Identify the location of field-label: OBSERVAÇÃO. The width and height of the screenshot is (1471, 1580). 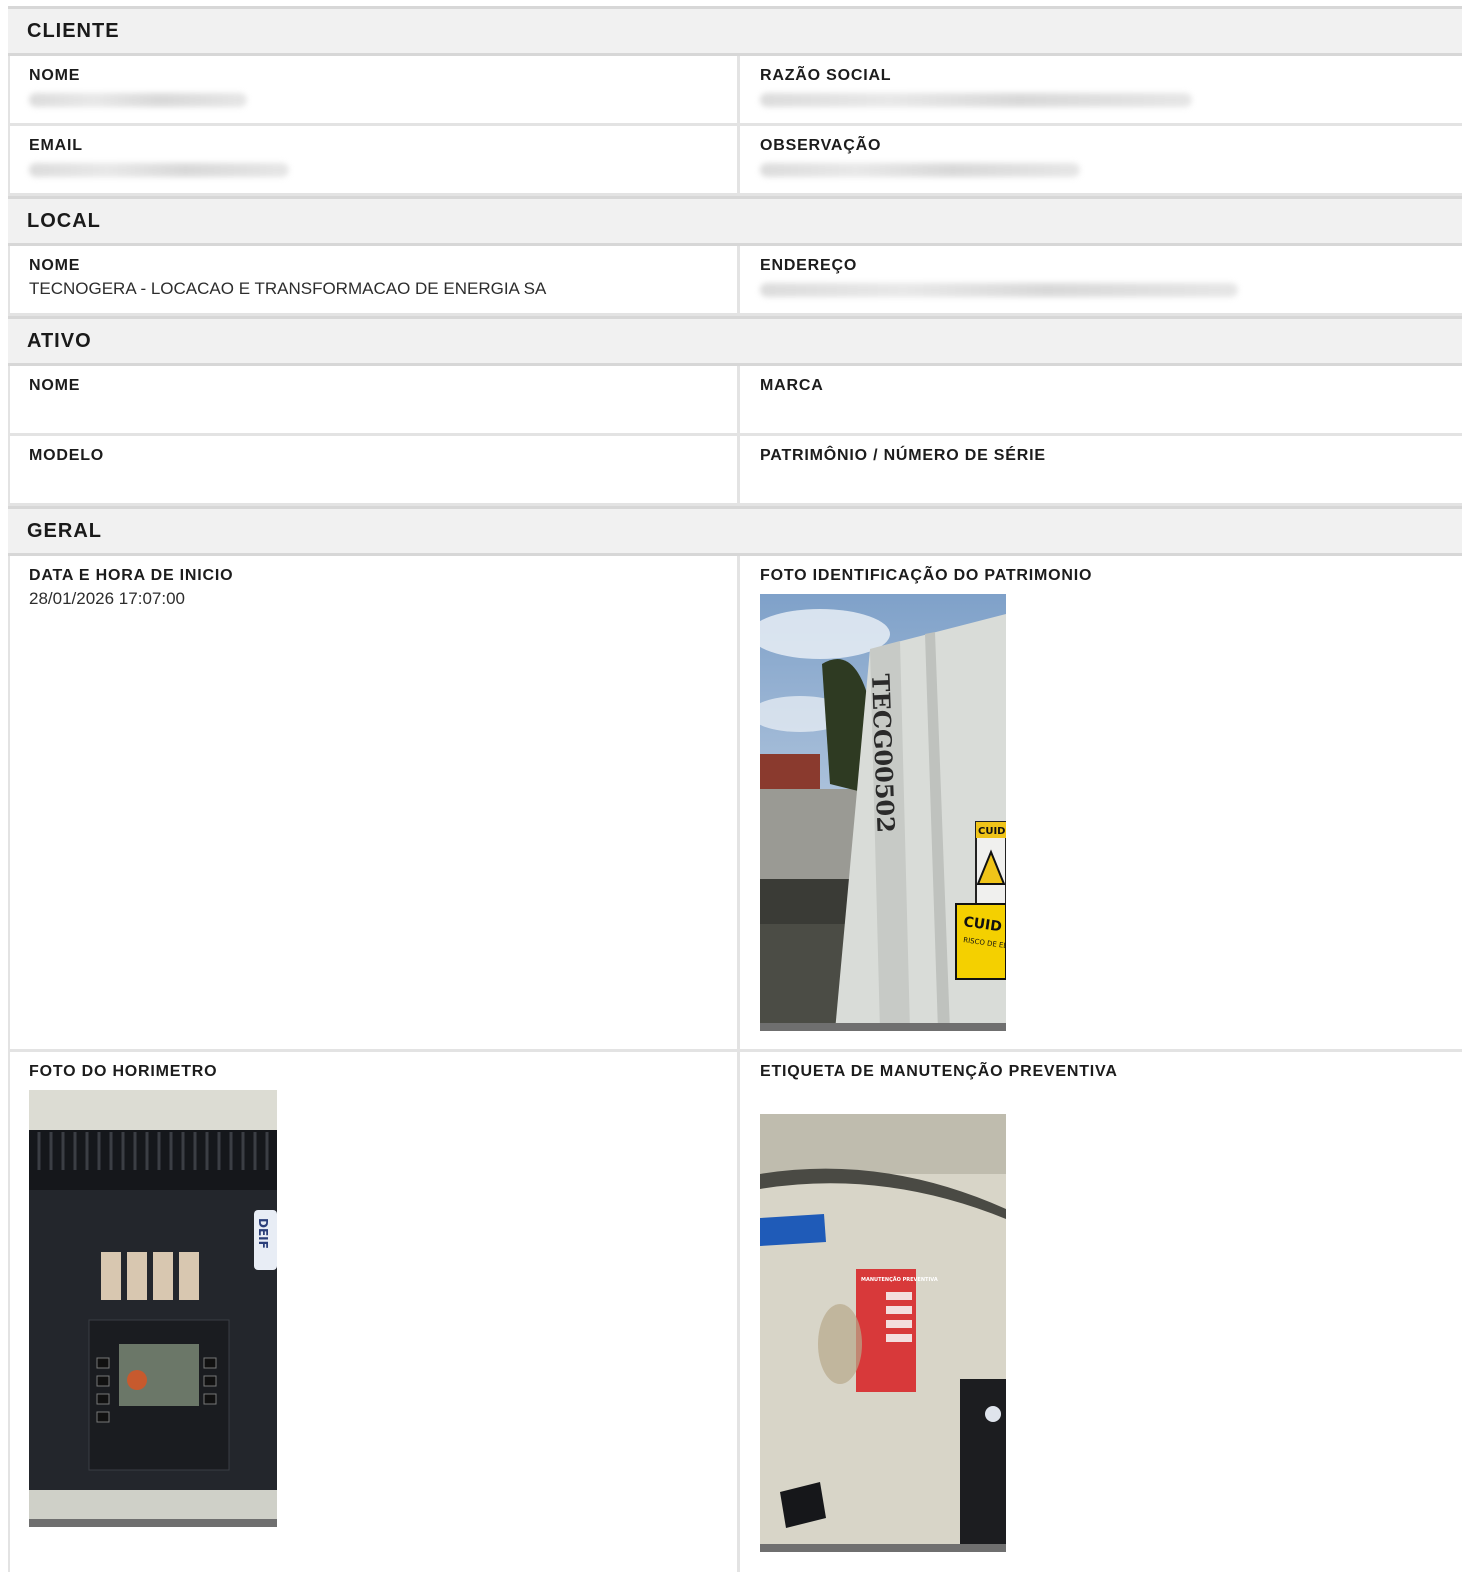
(821, 145).